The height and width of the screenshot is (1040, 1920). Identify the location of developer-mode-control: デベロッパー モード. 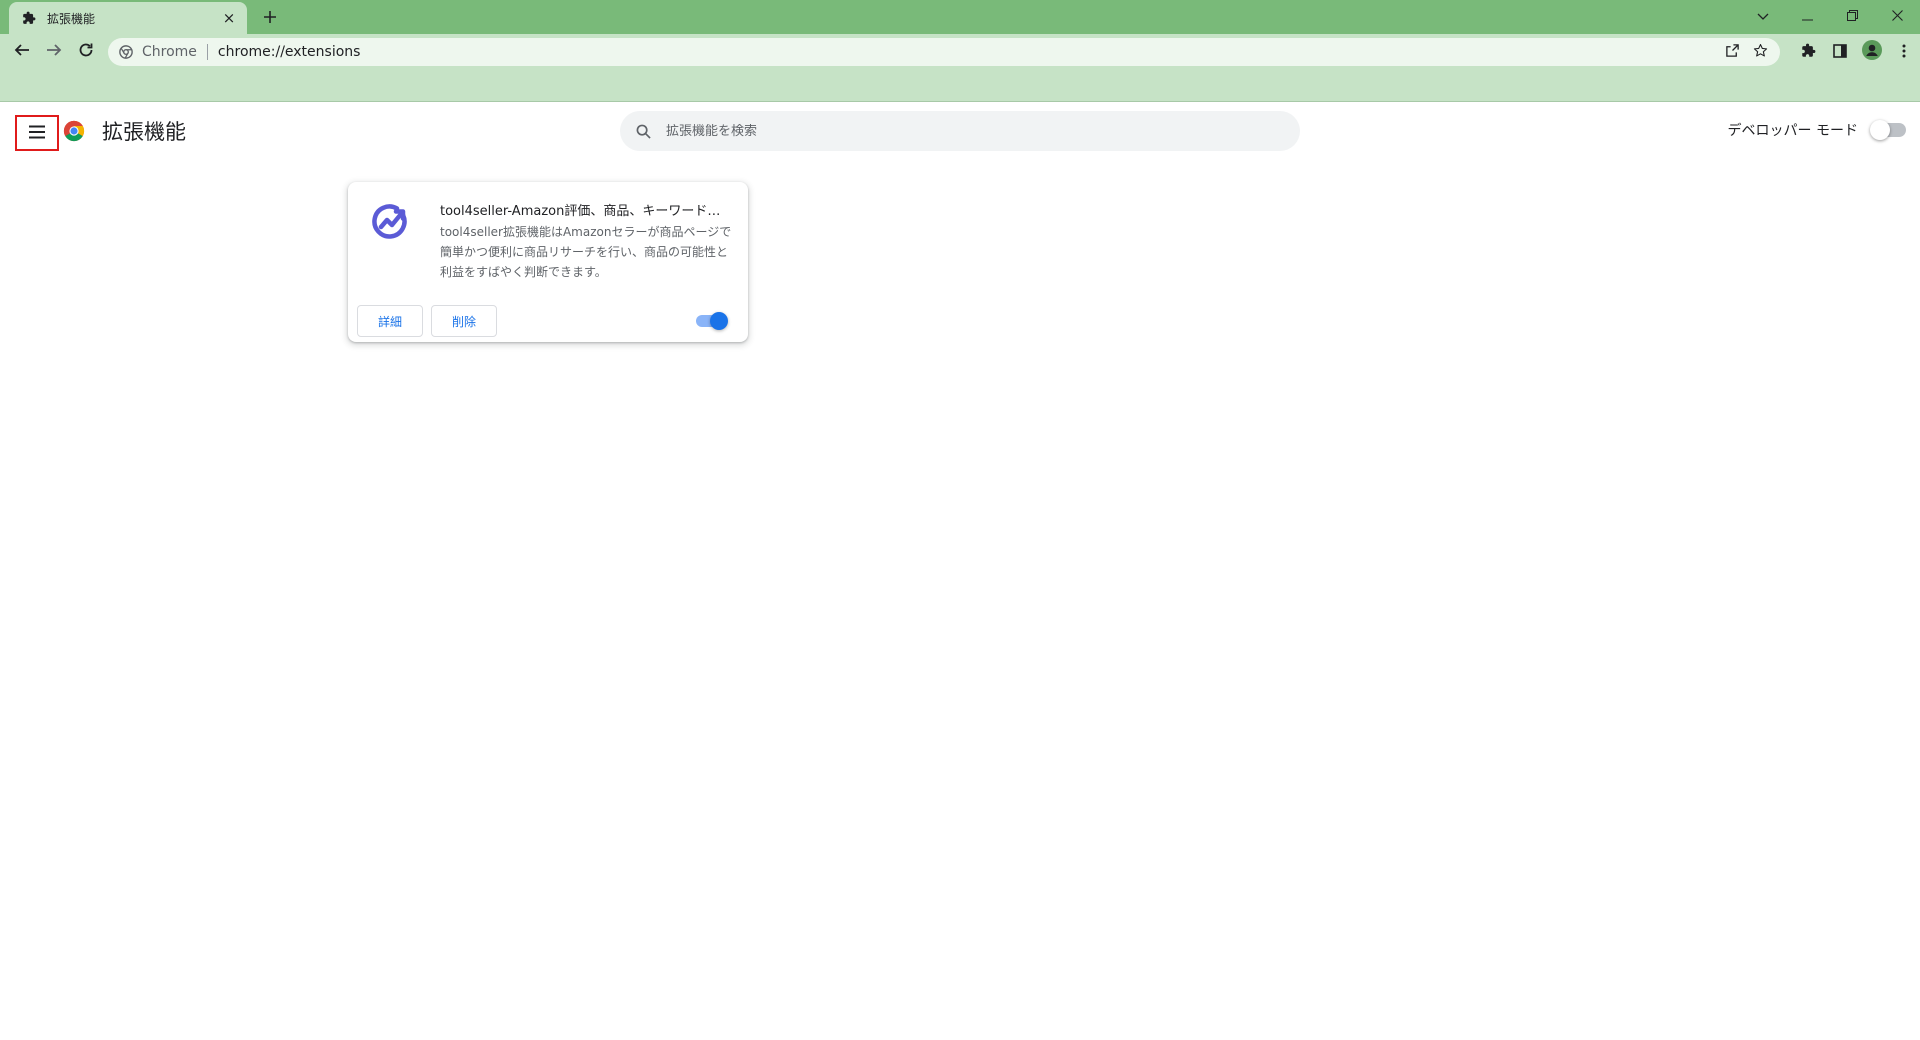
(1817, 130).